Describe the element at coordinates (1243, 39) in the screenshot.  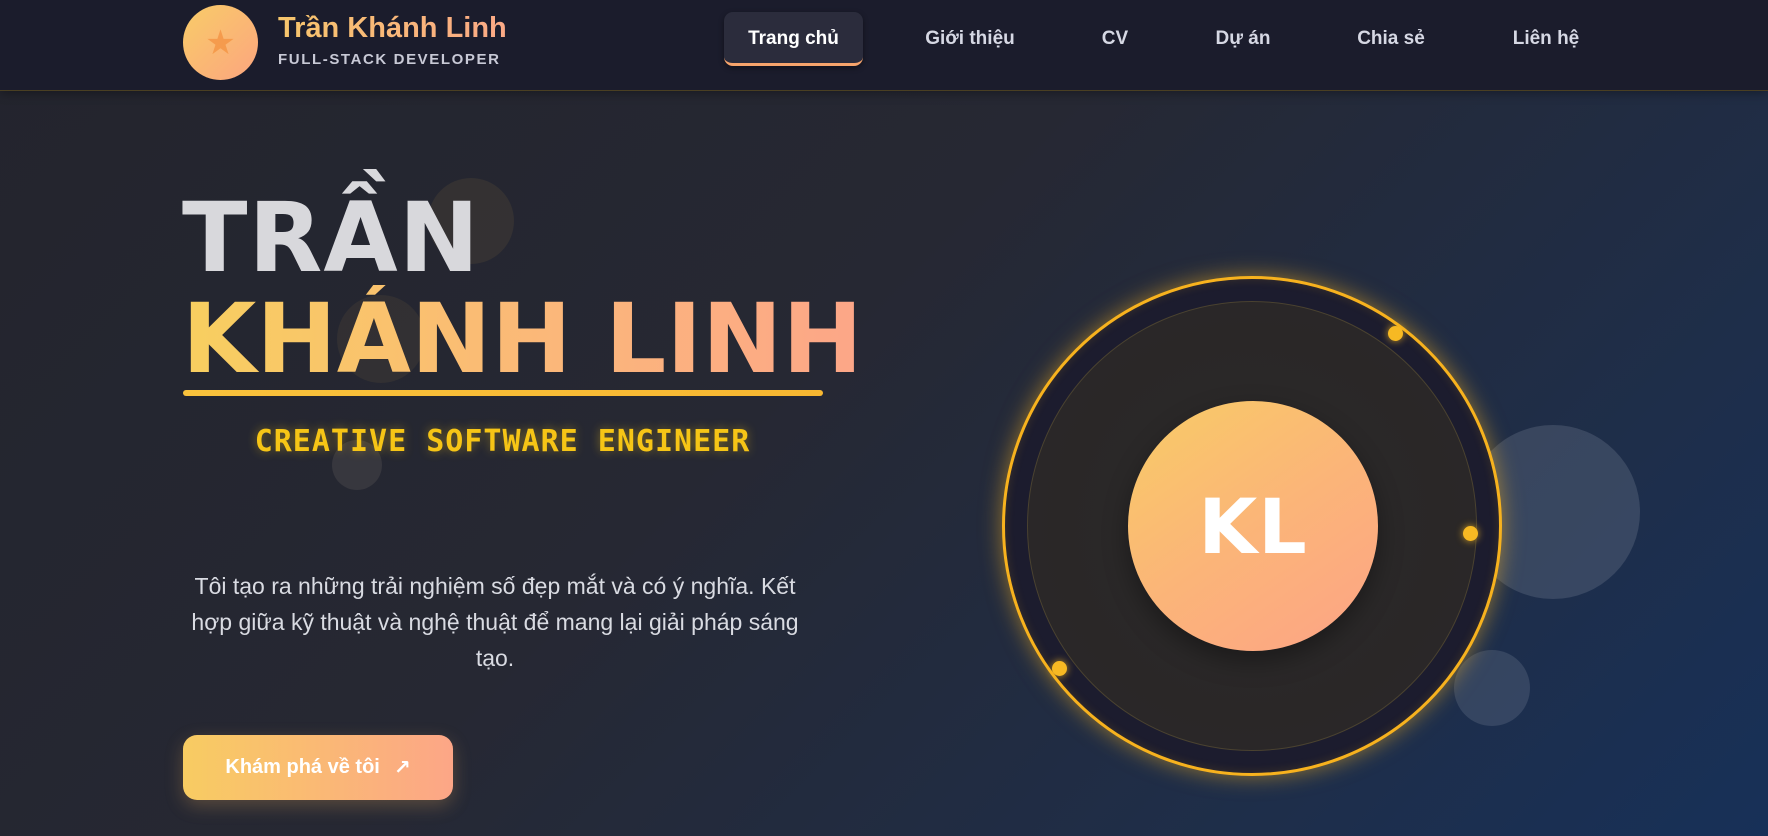
I see `nav-item-projects: Dự án` at that location.